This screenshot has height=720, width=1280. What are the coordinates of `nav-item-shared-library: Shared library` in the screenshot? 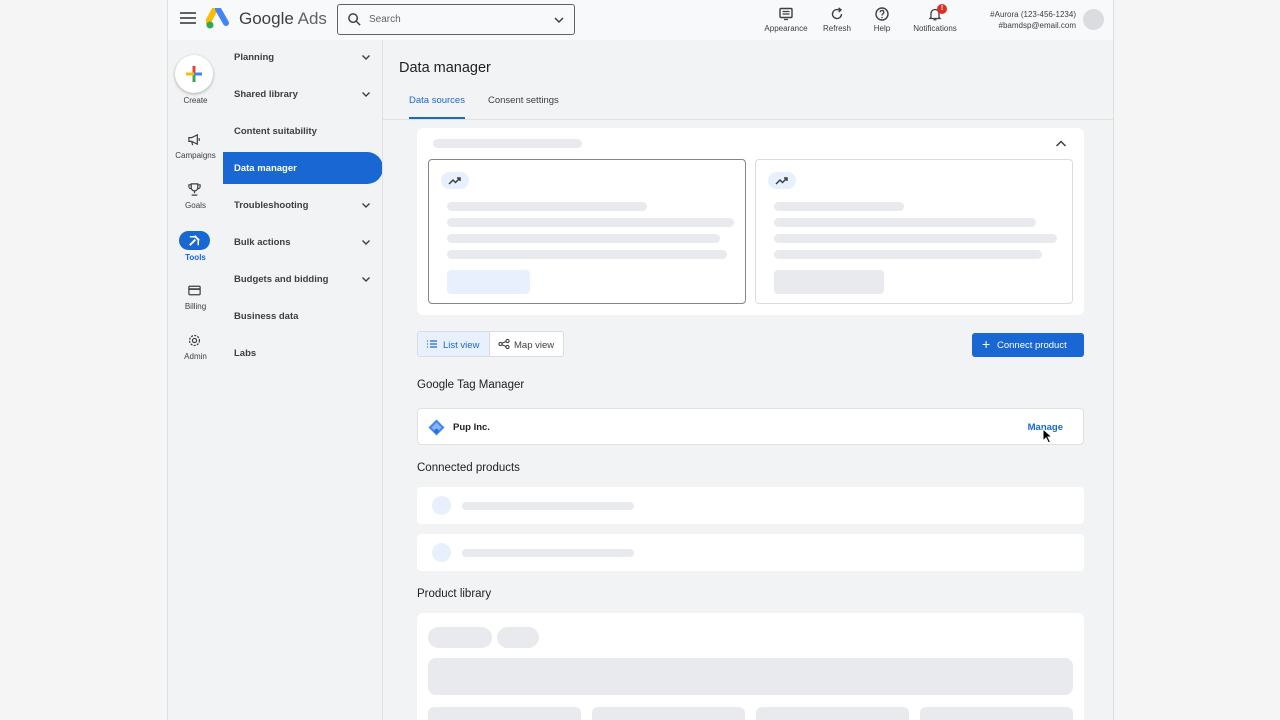 It's located at (303, 94).